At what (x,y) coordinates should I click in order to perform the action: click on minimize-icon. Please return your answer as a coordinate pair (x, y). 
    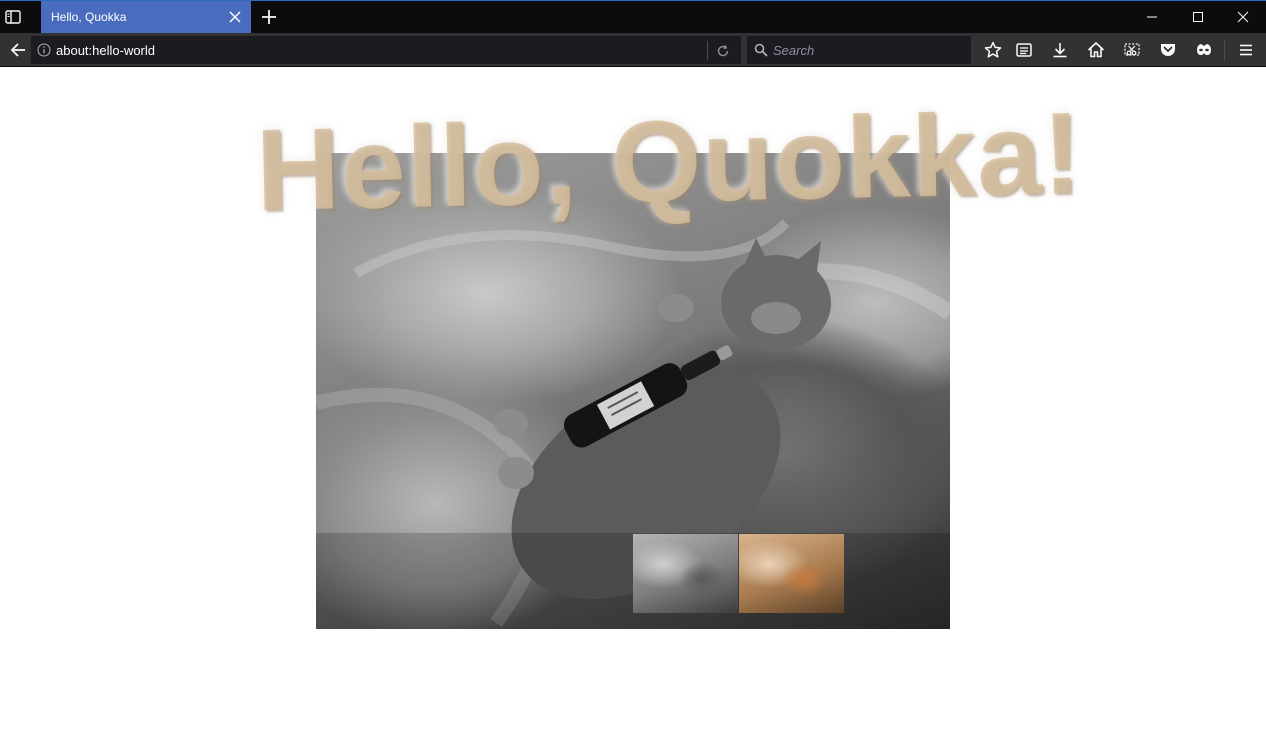
    Looking at the image, I should click on (1152, 17).